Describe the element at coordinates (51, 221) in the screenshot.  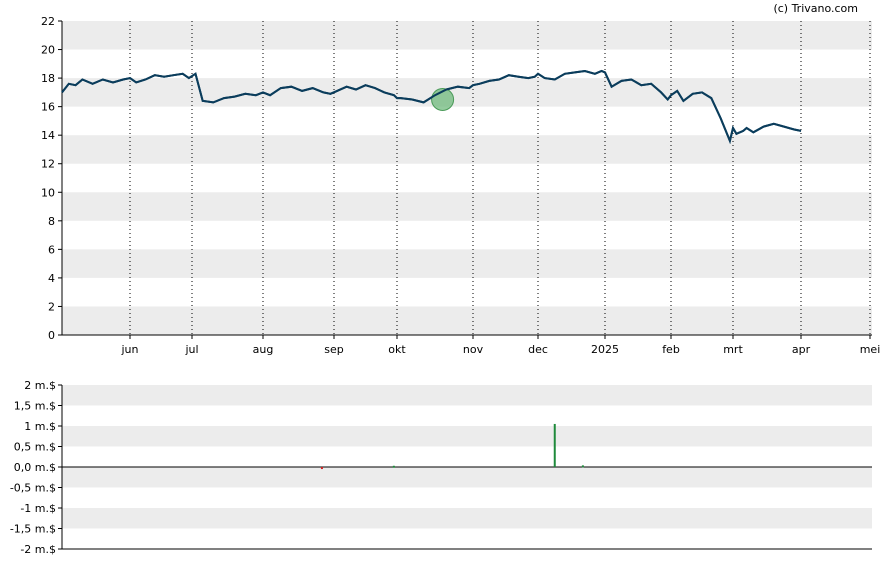
I see `price-y-tick-label: 8` at that location.